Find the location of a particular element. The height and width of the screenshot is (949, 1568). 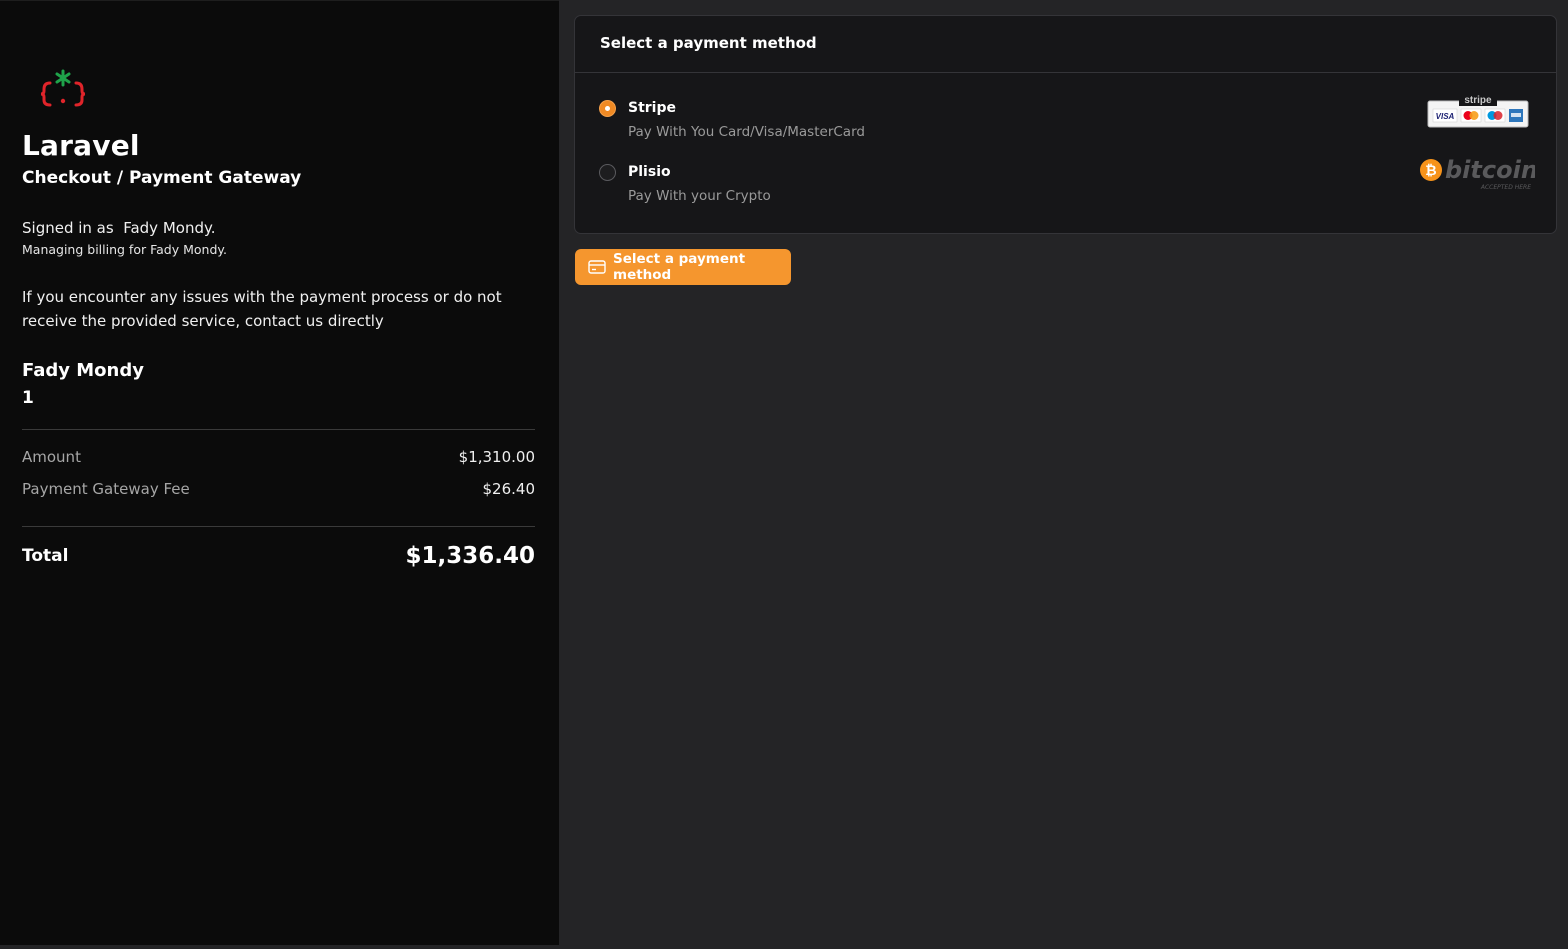

credit-card-icon is located at coordinates (597, 267).